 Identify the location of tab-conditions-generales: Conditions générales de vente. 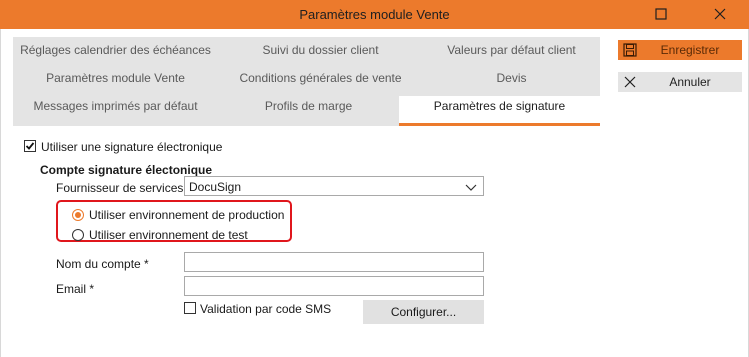
(320, 78).